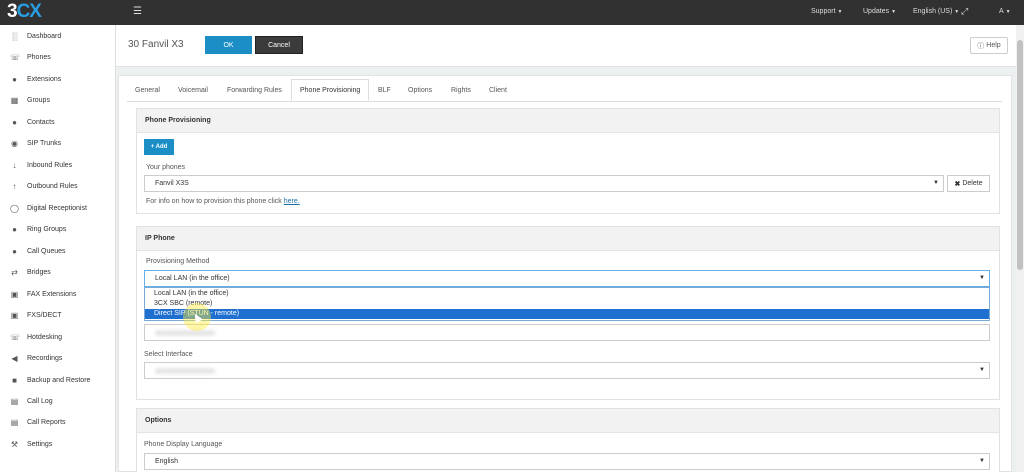 The height and width of the screenshot is (472, 1024). What do you see at coordinates (58, 208) in the screenshot?
I see `sidebar-item-digital-receptionist: ◯ Digital Receptionist` at bounding box center [58, 208].